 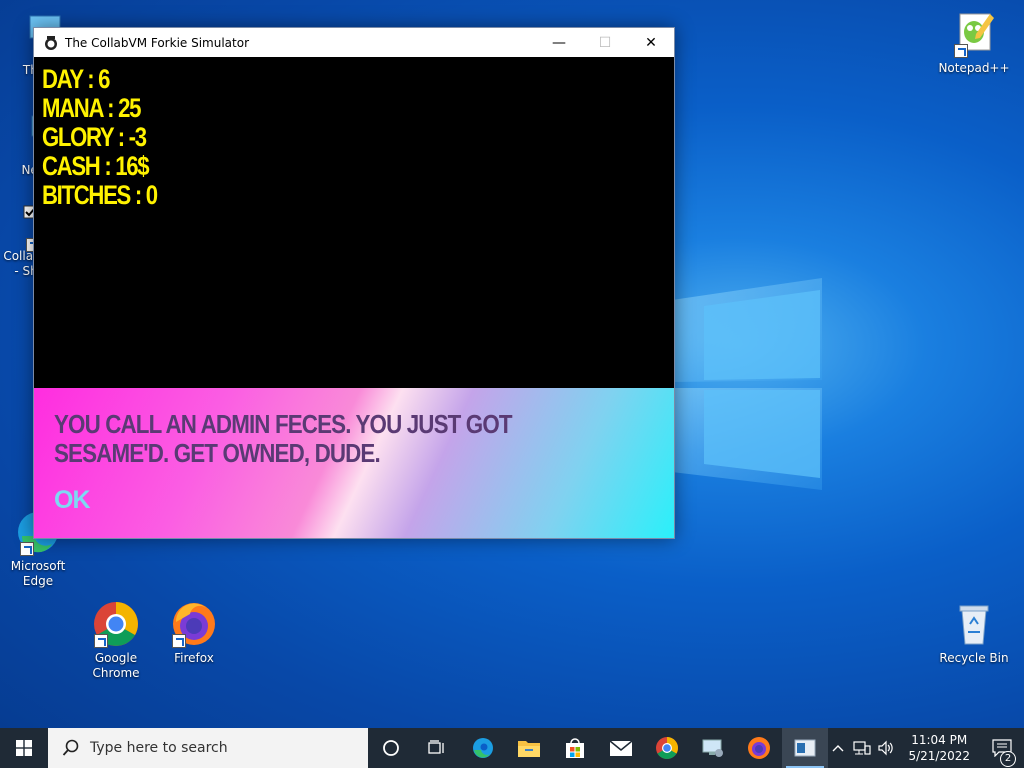 I want to click on volume-button, so click(x=886, y=748).